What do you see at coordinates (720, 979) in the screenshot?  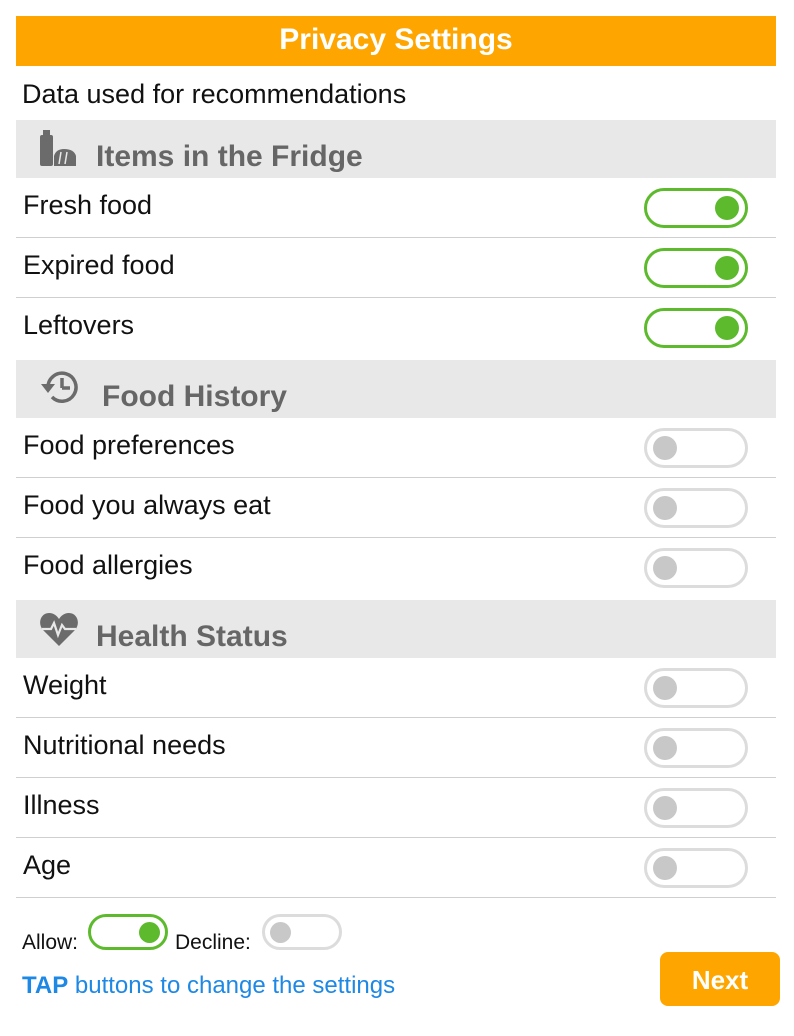 I see `next-button: Next` at bounding box center [720, 979].